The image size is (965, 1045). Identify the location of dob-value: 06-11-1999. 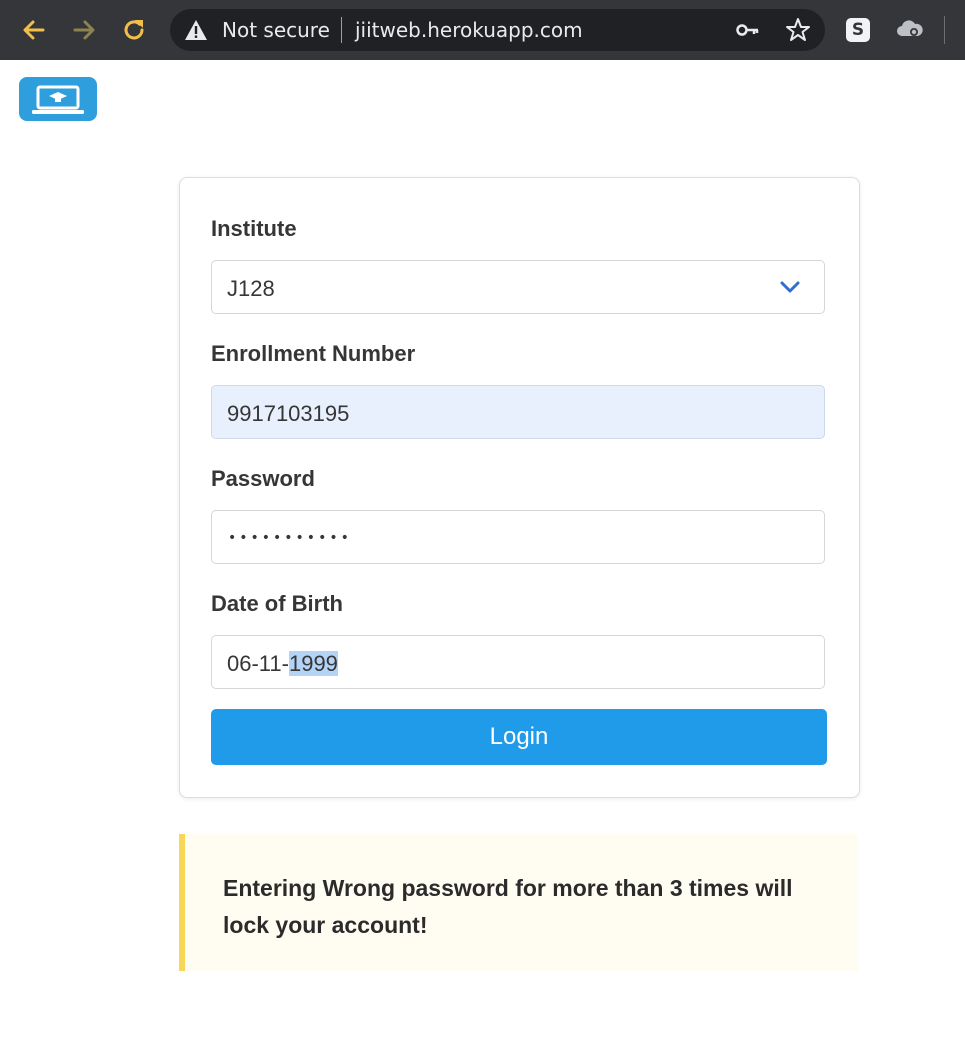
(282, 664).